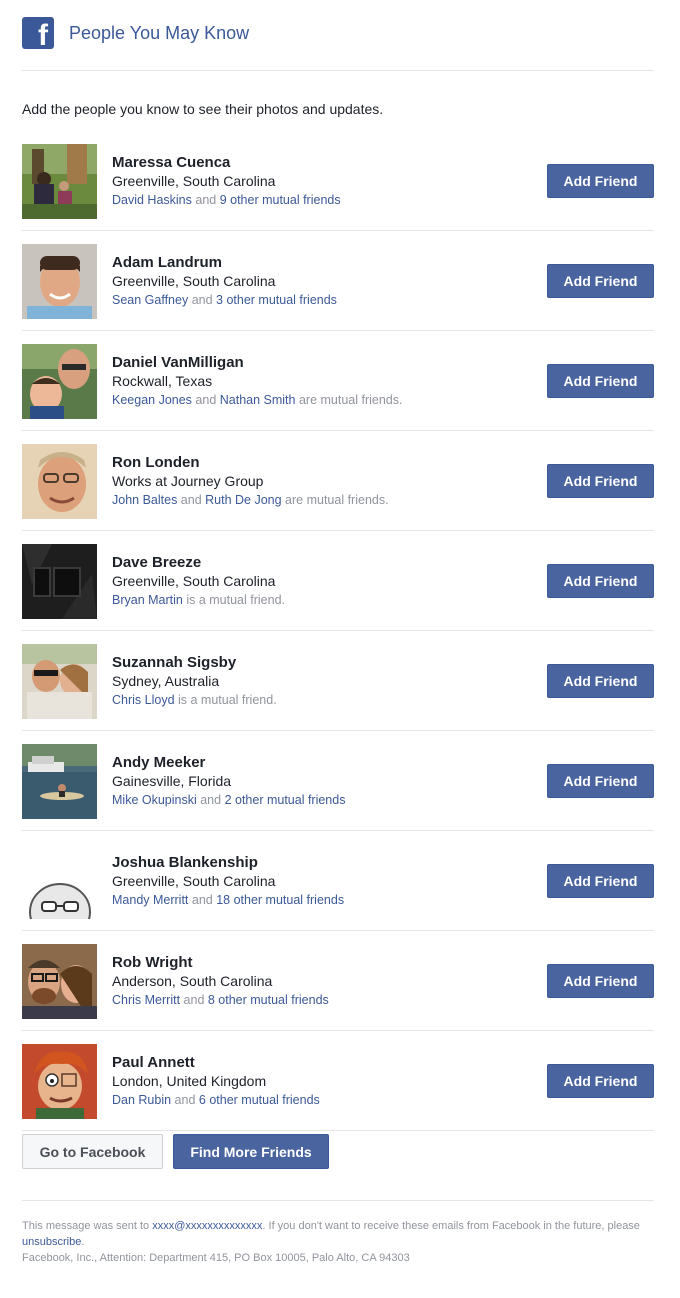 The image size is (680, 1298). Describe the element at coordinates (228, 862) in the screenshot. I see `person-name: Joshua Blankenship` at that location.